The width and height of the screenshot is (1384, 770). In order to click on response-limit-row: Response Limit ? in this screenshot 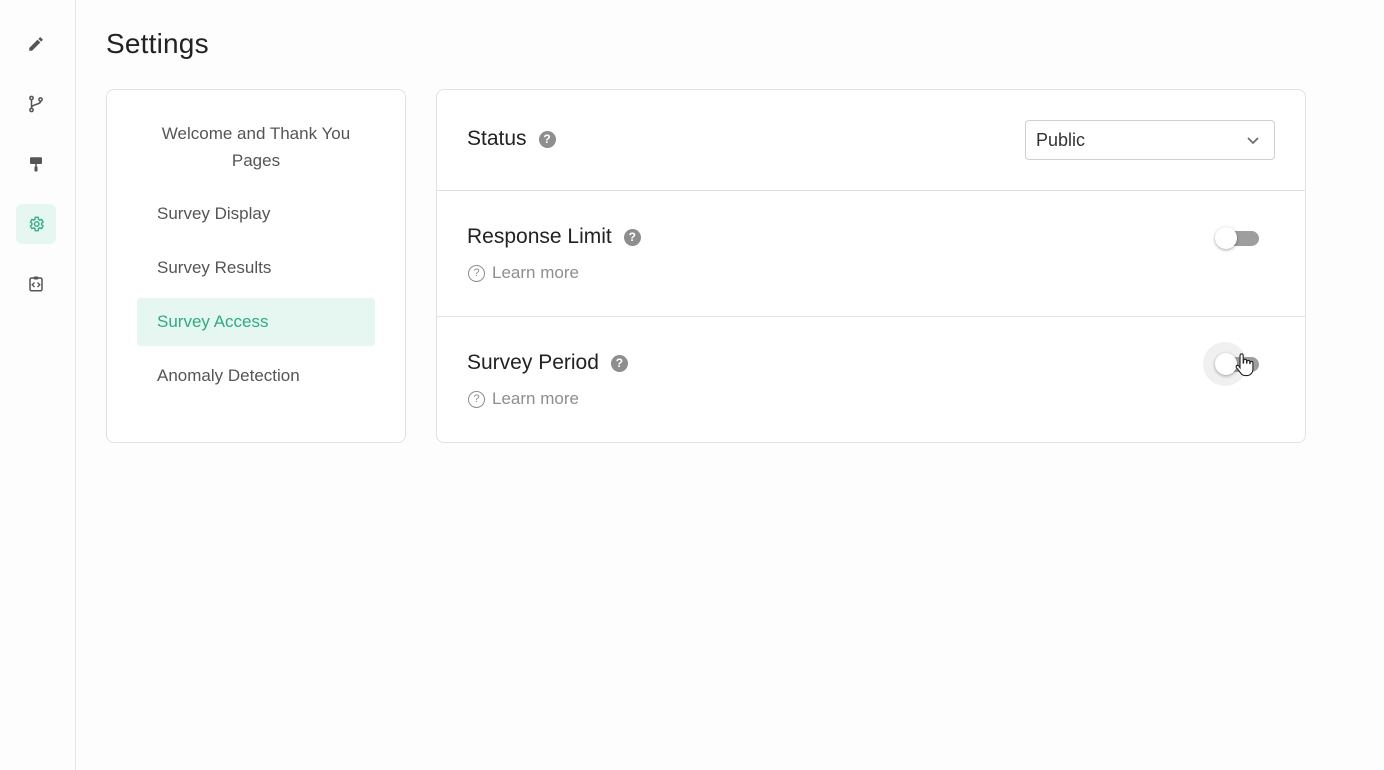, I will do `click(554, 237)`.